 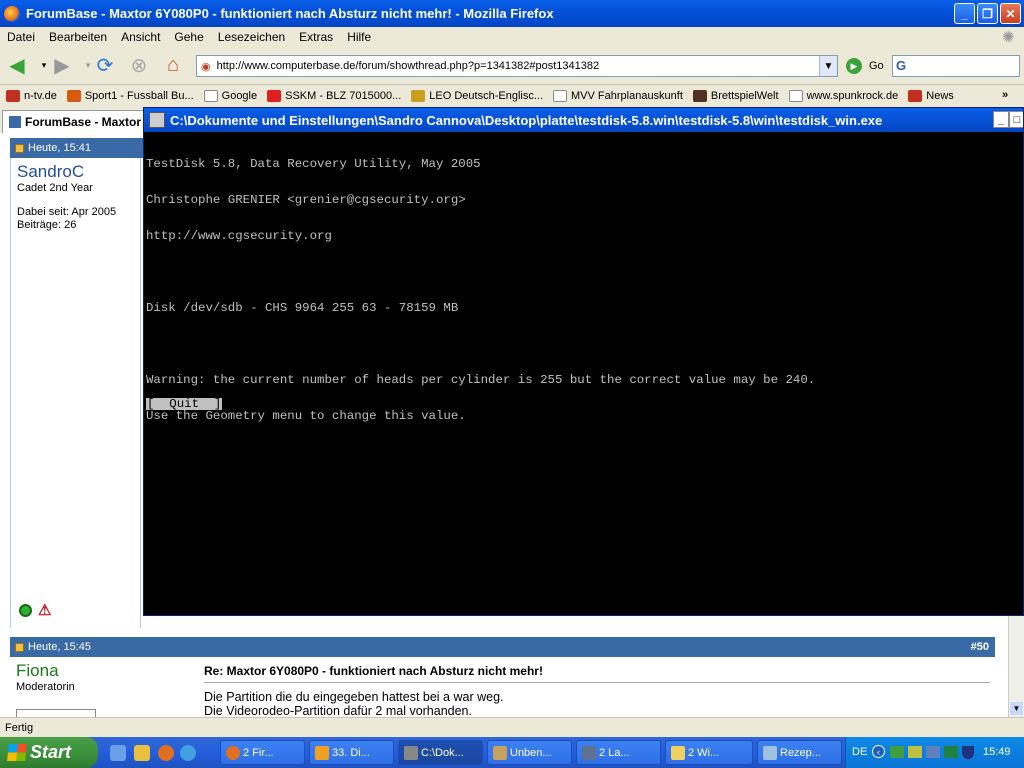 What do you see at coordinates (274, 96) in the screenshot?
I see `sparkasse-icon` at bounding box center [274, 96].